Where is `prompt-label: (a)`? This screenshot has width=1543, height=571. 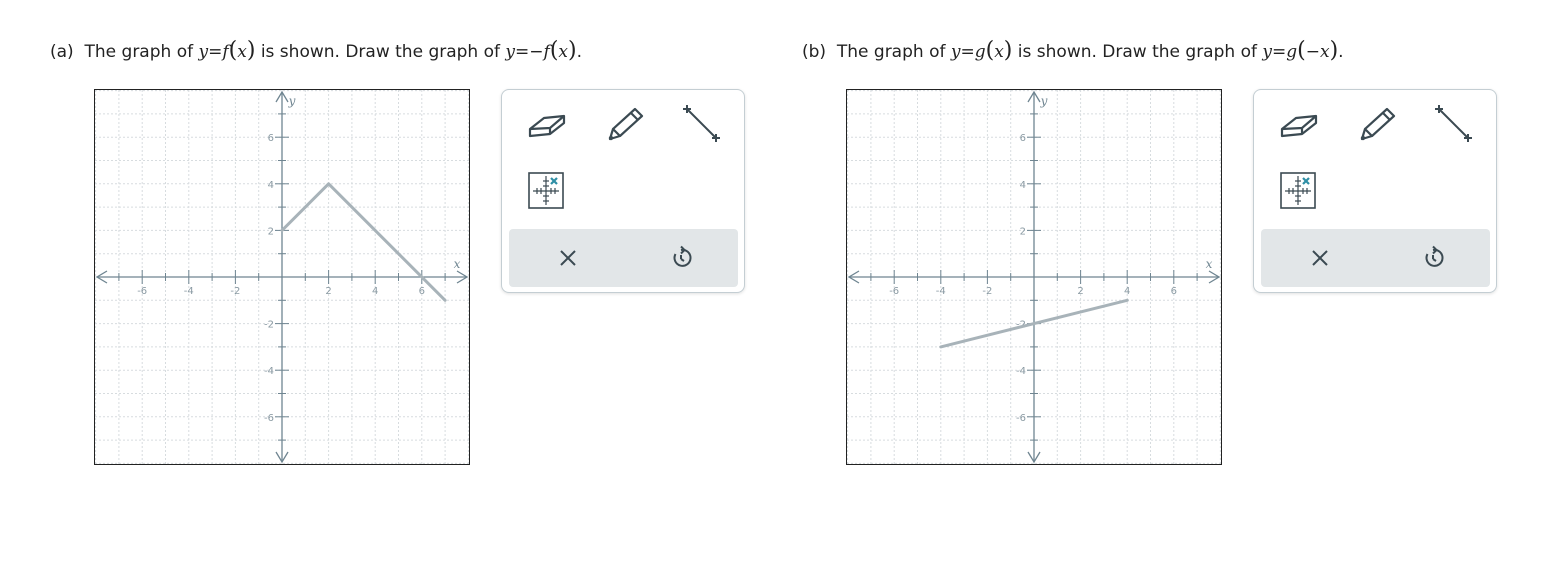 prompt-label: (a) is located at coordinates (62, 52).